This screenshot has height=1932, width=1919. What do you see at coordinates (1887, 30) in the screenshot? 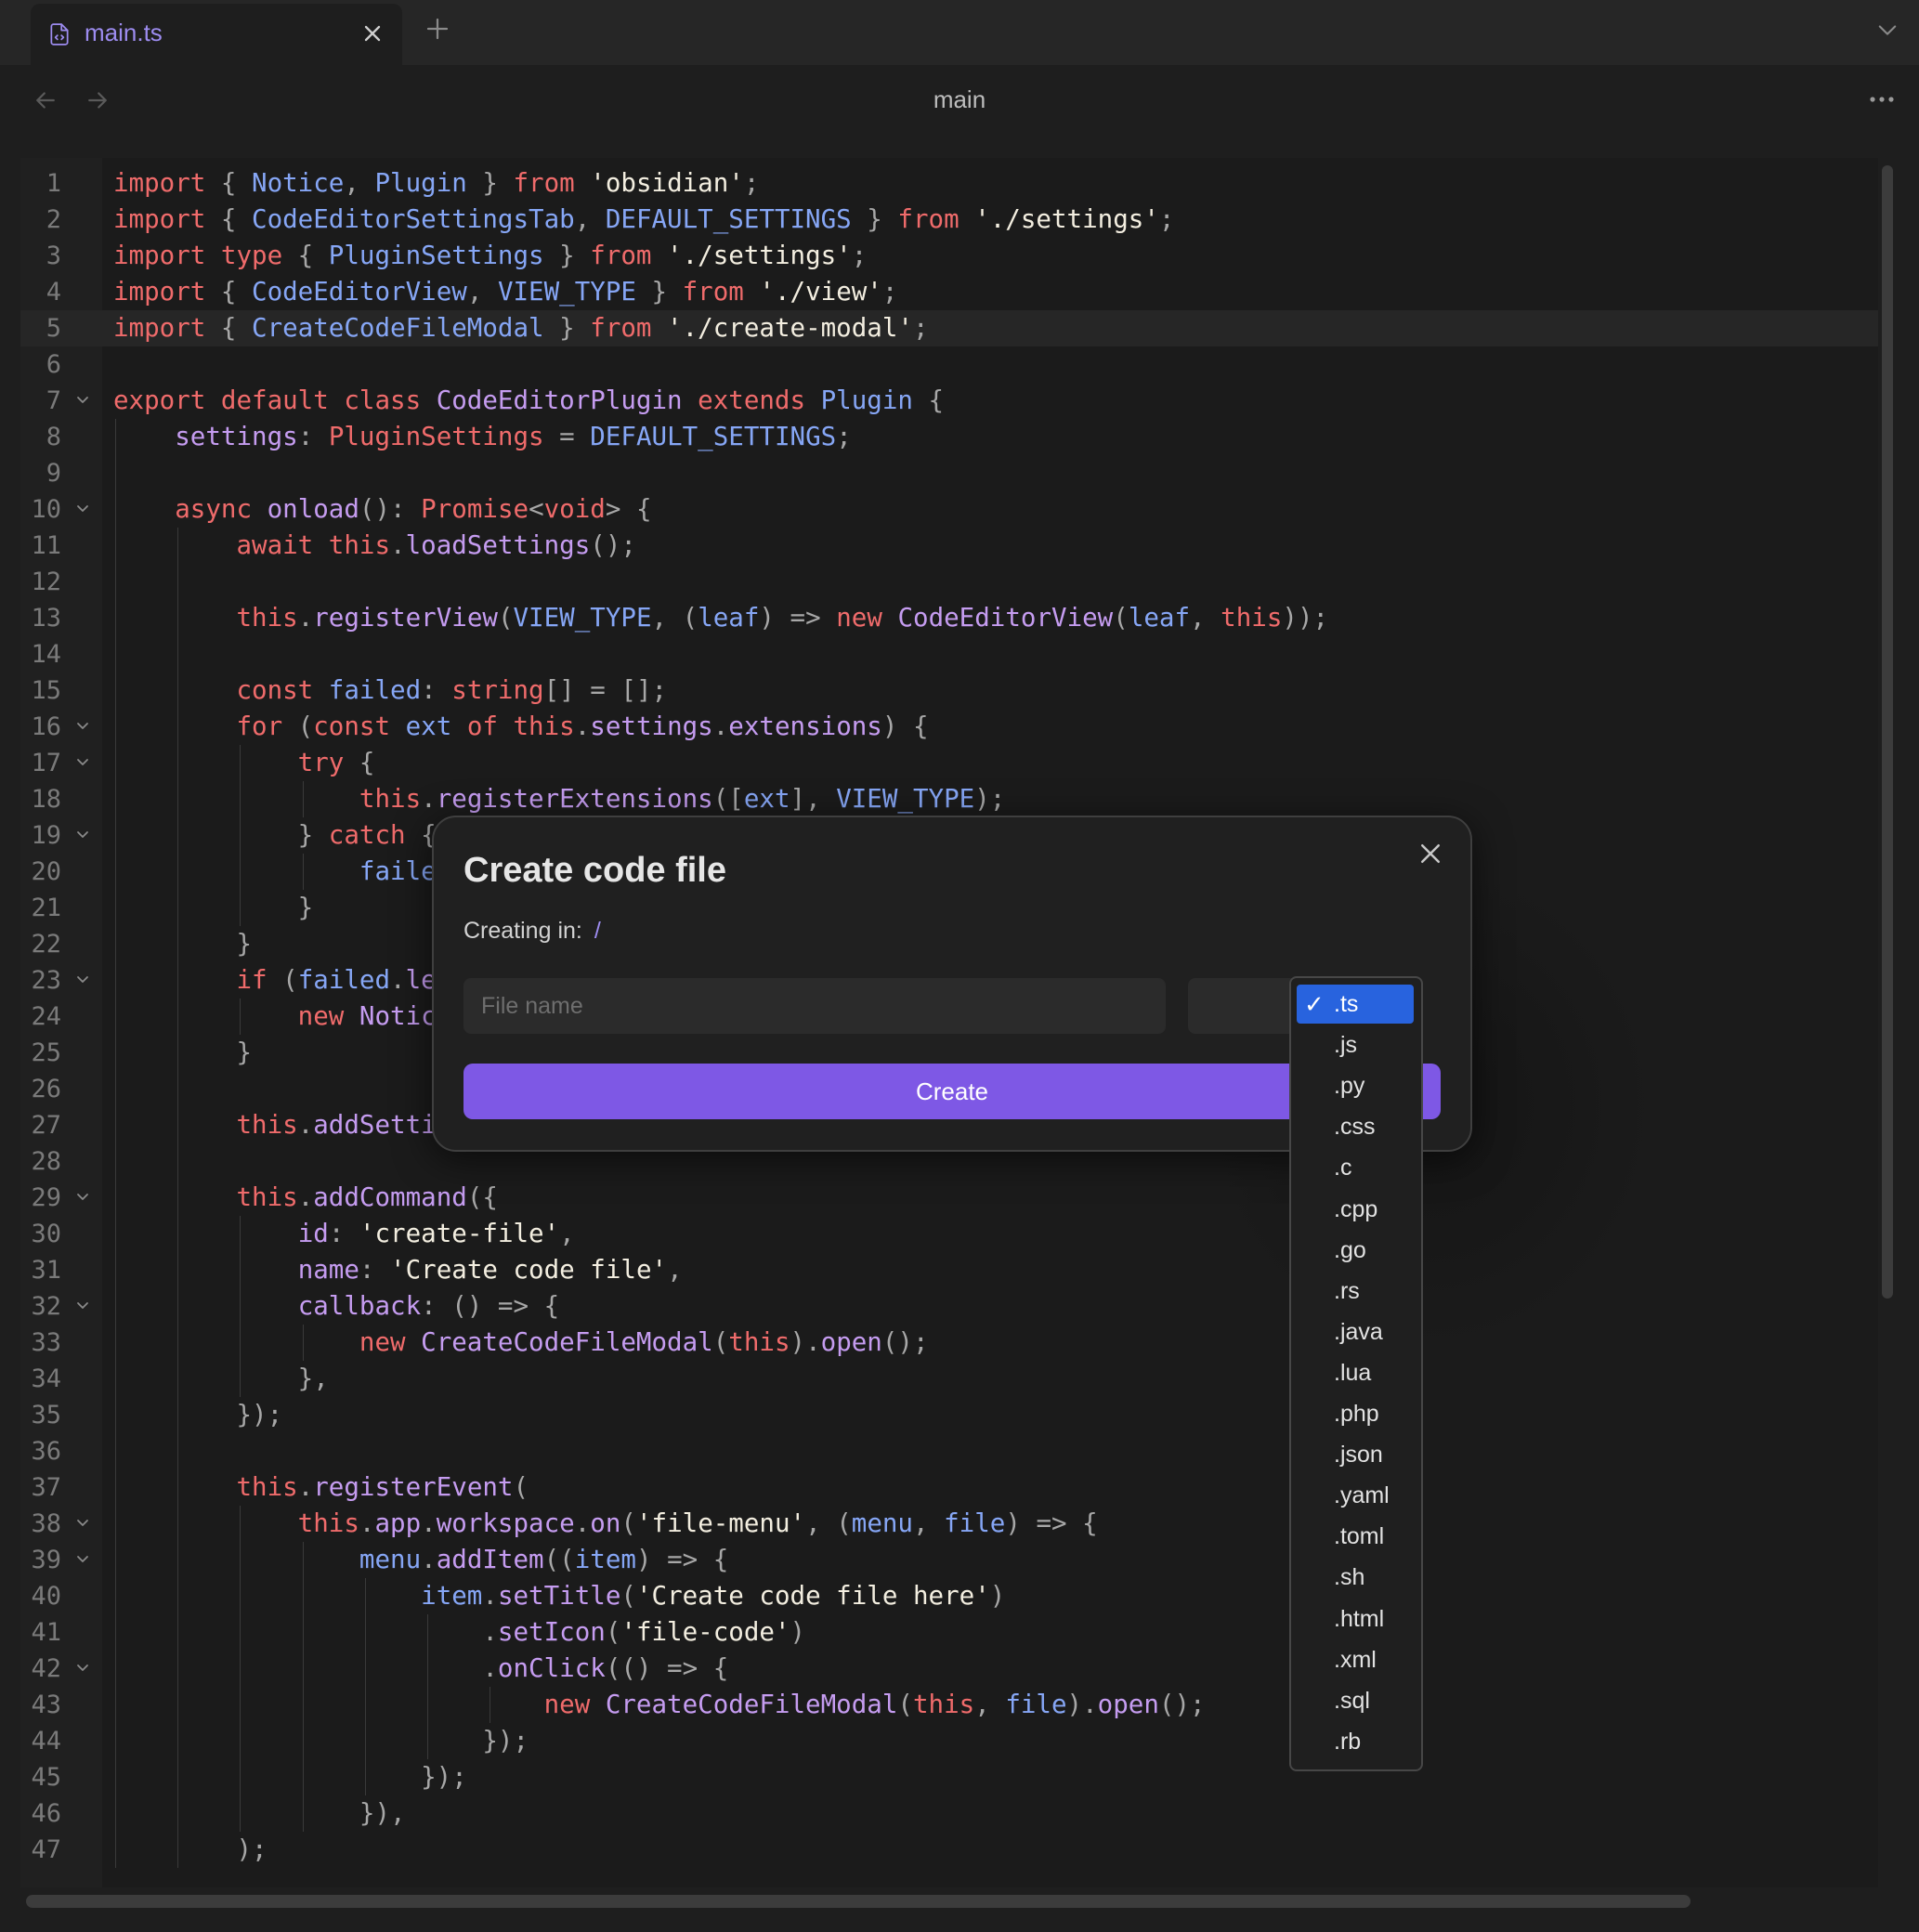
I see `chevron-down-icon` at bounding box center [1887, 30].